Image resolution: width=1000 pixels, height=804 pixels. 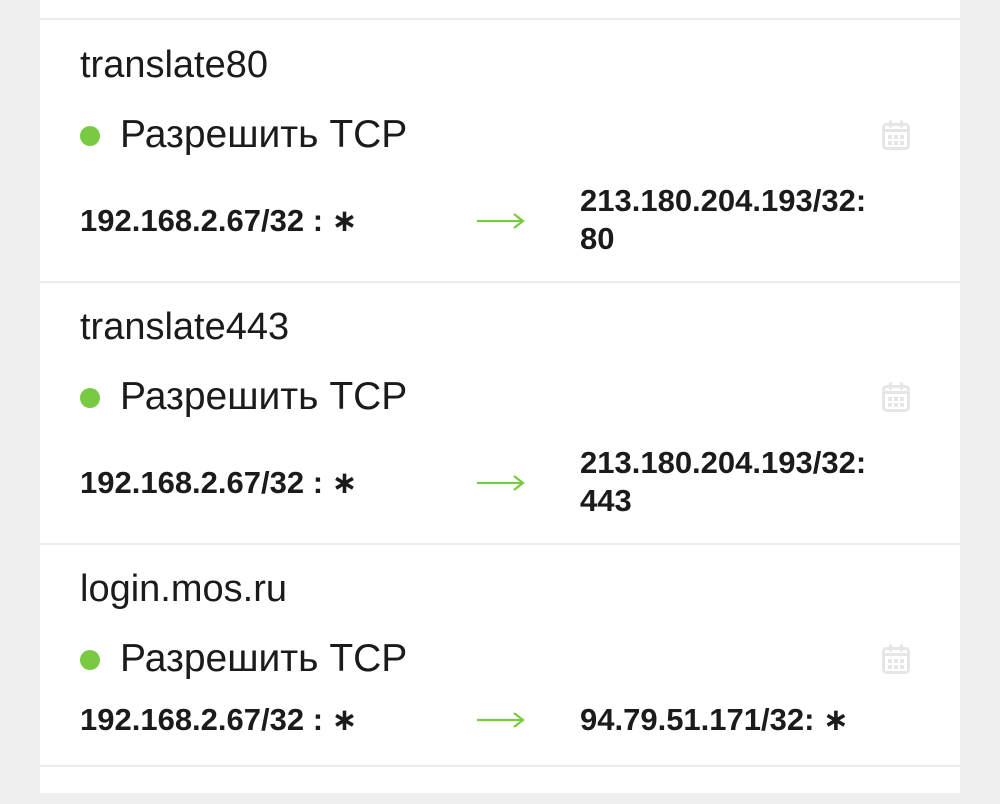 I want to click on destination-port-line: 443, so click(x=606, y=500).